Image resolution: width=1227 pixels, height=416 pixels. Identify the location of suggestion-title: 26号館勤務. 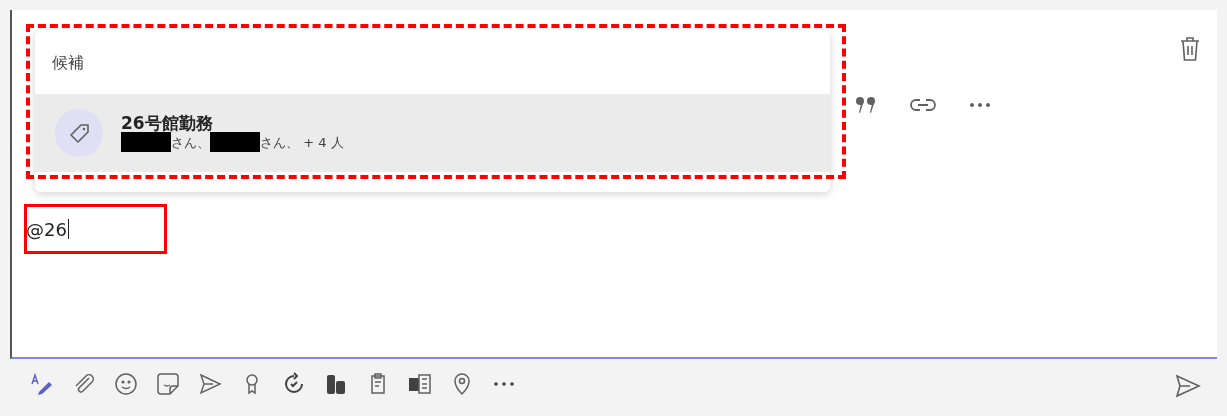
(167, 123).